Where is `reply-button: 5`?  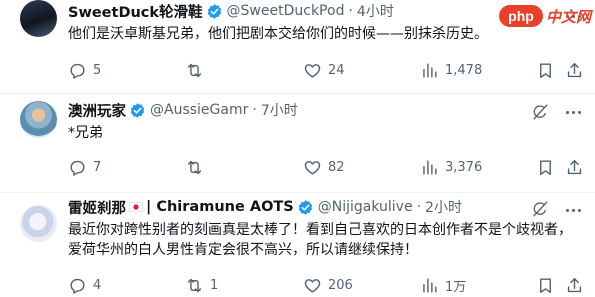 reply-button: 5 is located at coordinates (84, 70).